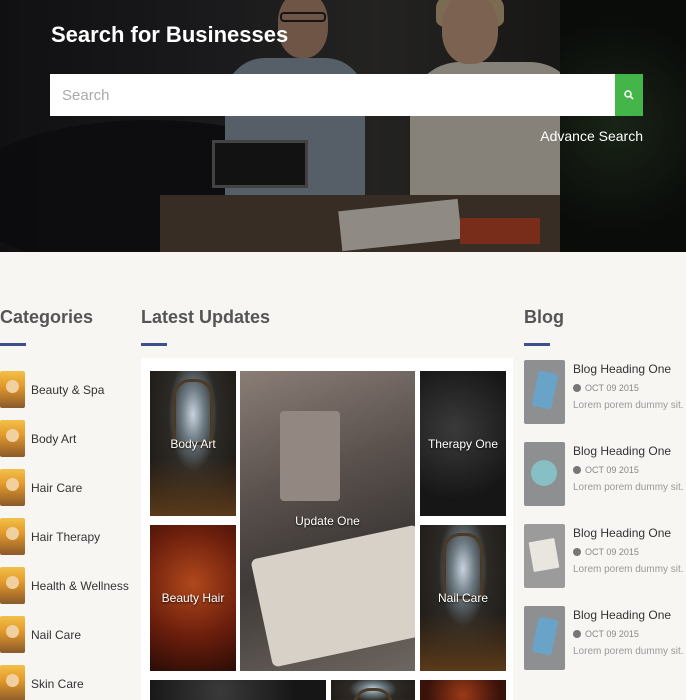  What do you see at coordinates (170, 34) in the screenshot?
I see `hero-title: Search for Businesses` at bounding box center [170, 34].